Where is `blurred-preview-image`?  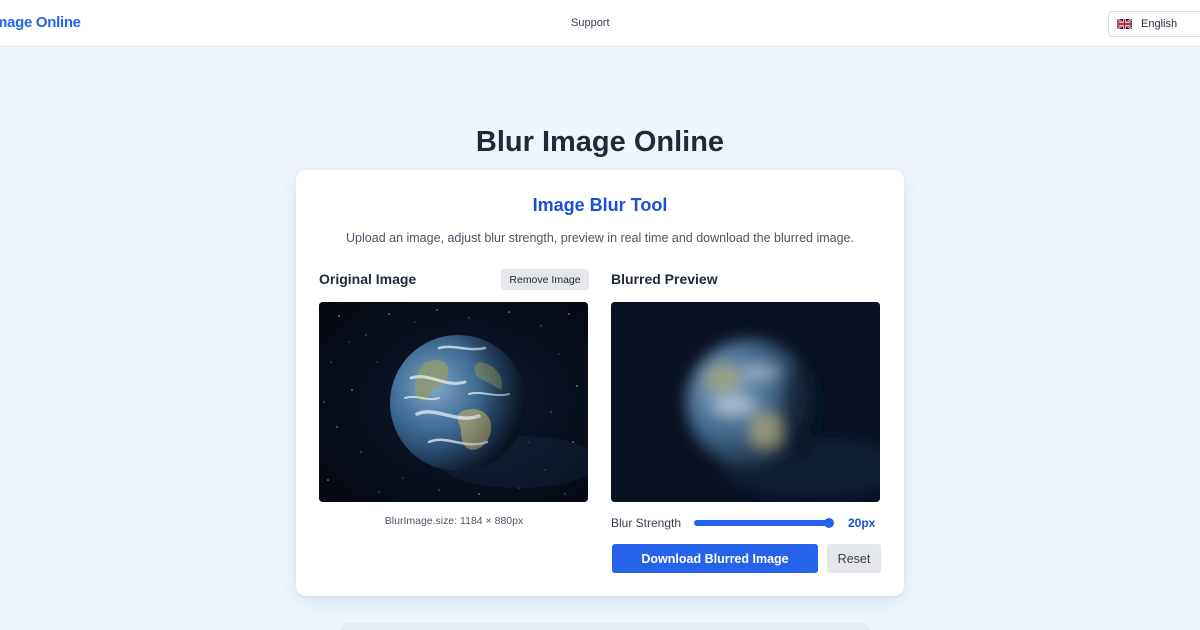 blurred-preview-image is located at coordinates (745, 402).